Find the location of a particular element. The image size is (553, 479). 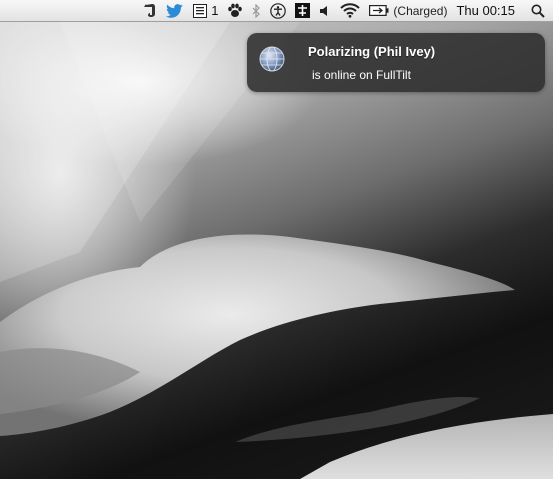

accessibility-icon is located at coordinates (278, 11).